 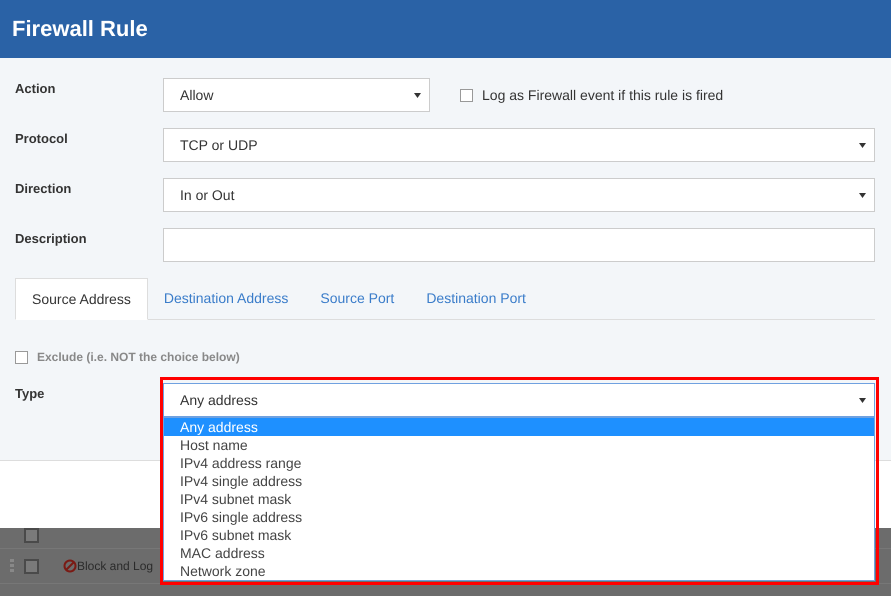 I want to click on select-field: Allow, so click(x=296, y=95).